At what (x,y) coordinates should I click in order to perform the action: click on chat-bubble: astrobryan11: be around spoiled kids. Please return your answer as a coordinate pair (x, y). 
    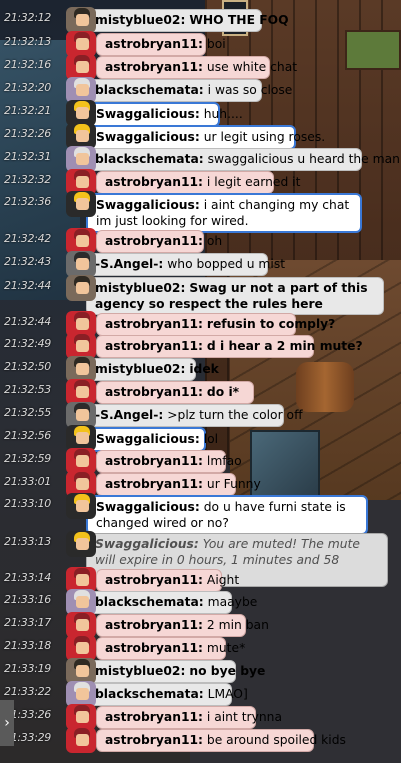
    Looking at the image, I should click on (221, 740).